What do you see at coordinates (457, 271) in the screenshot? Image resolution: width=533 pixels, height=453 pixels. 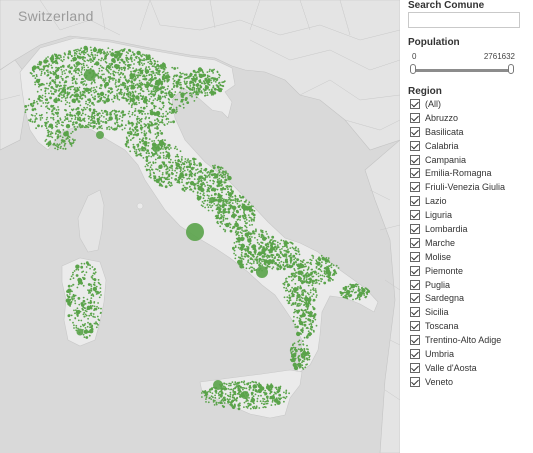 I see `region-item: Piemonte` at bounding box center [457, 271].